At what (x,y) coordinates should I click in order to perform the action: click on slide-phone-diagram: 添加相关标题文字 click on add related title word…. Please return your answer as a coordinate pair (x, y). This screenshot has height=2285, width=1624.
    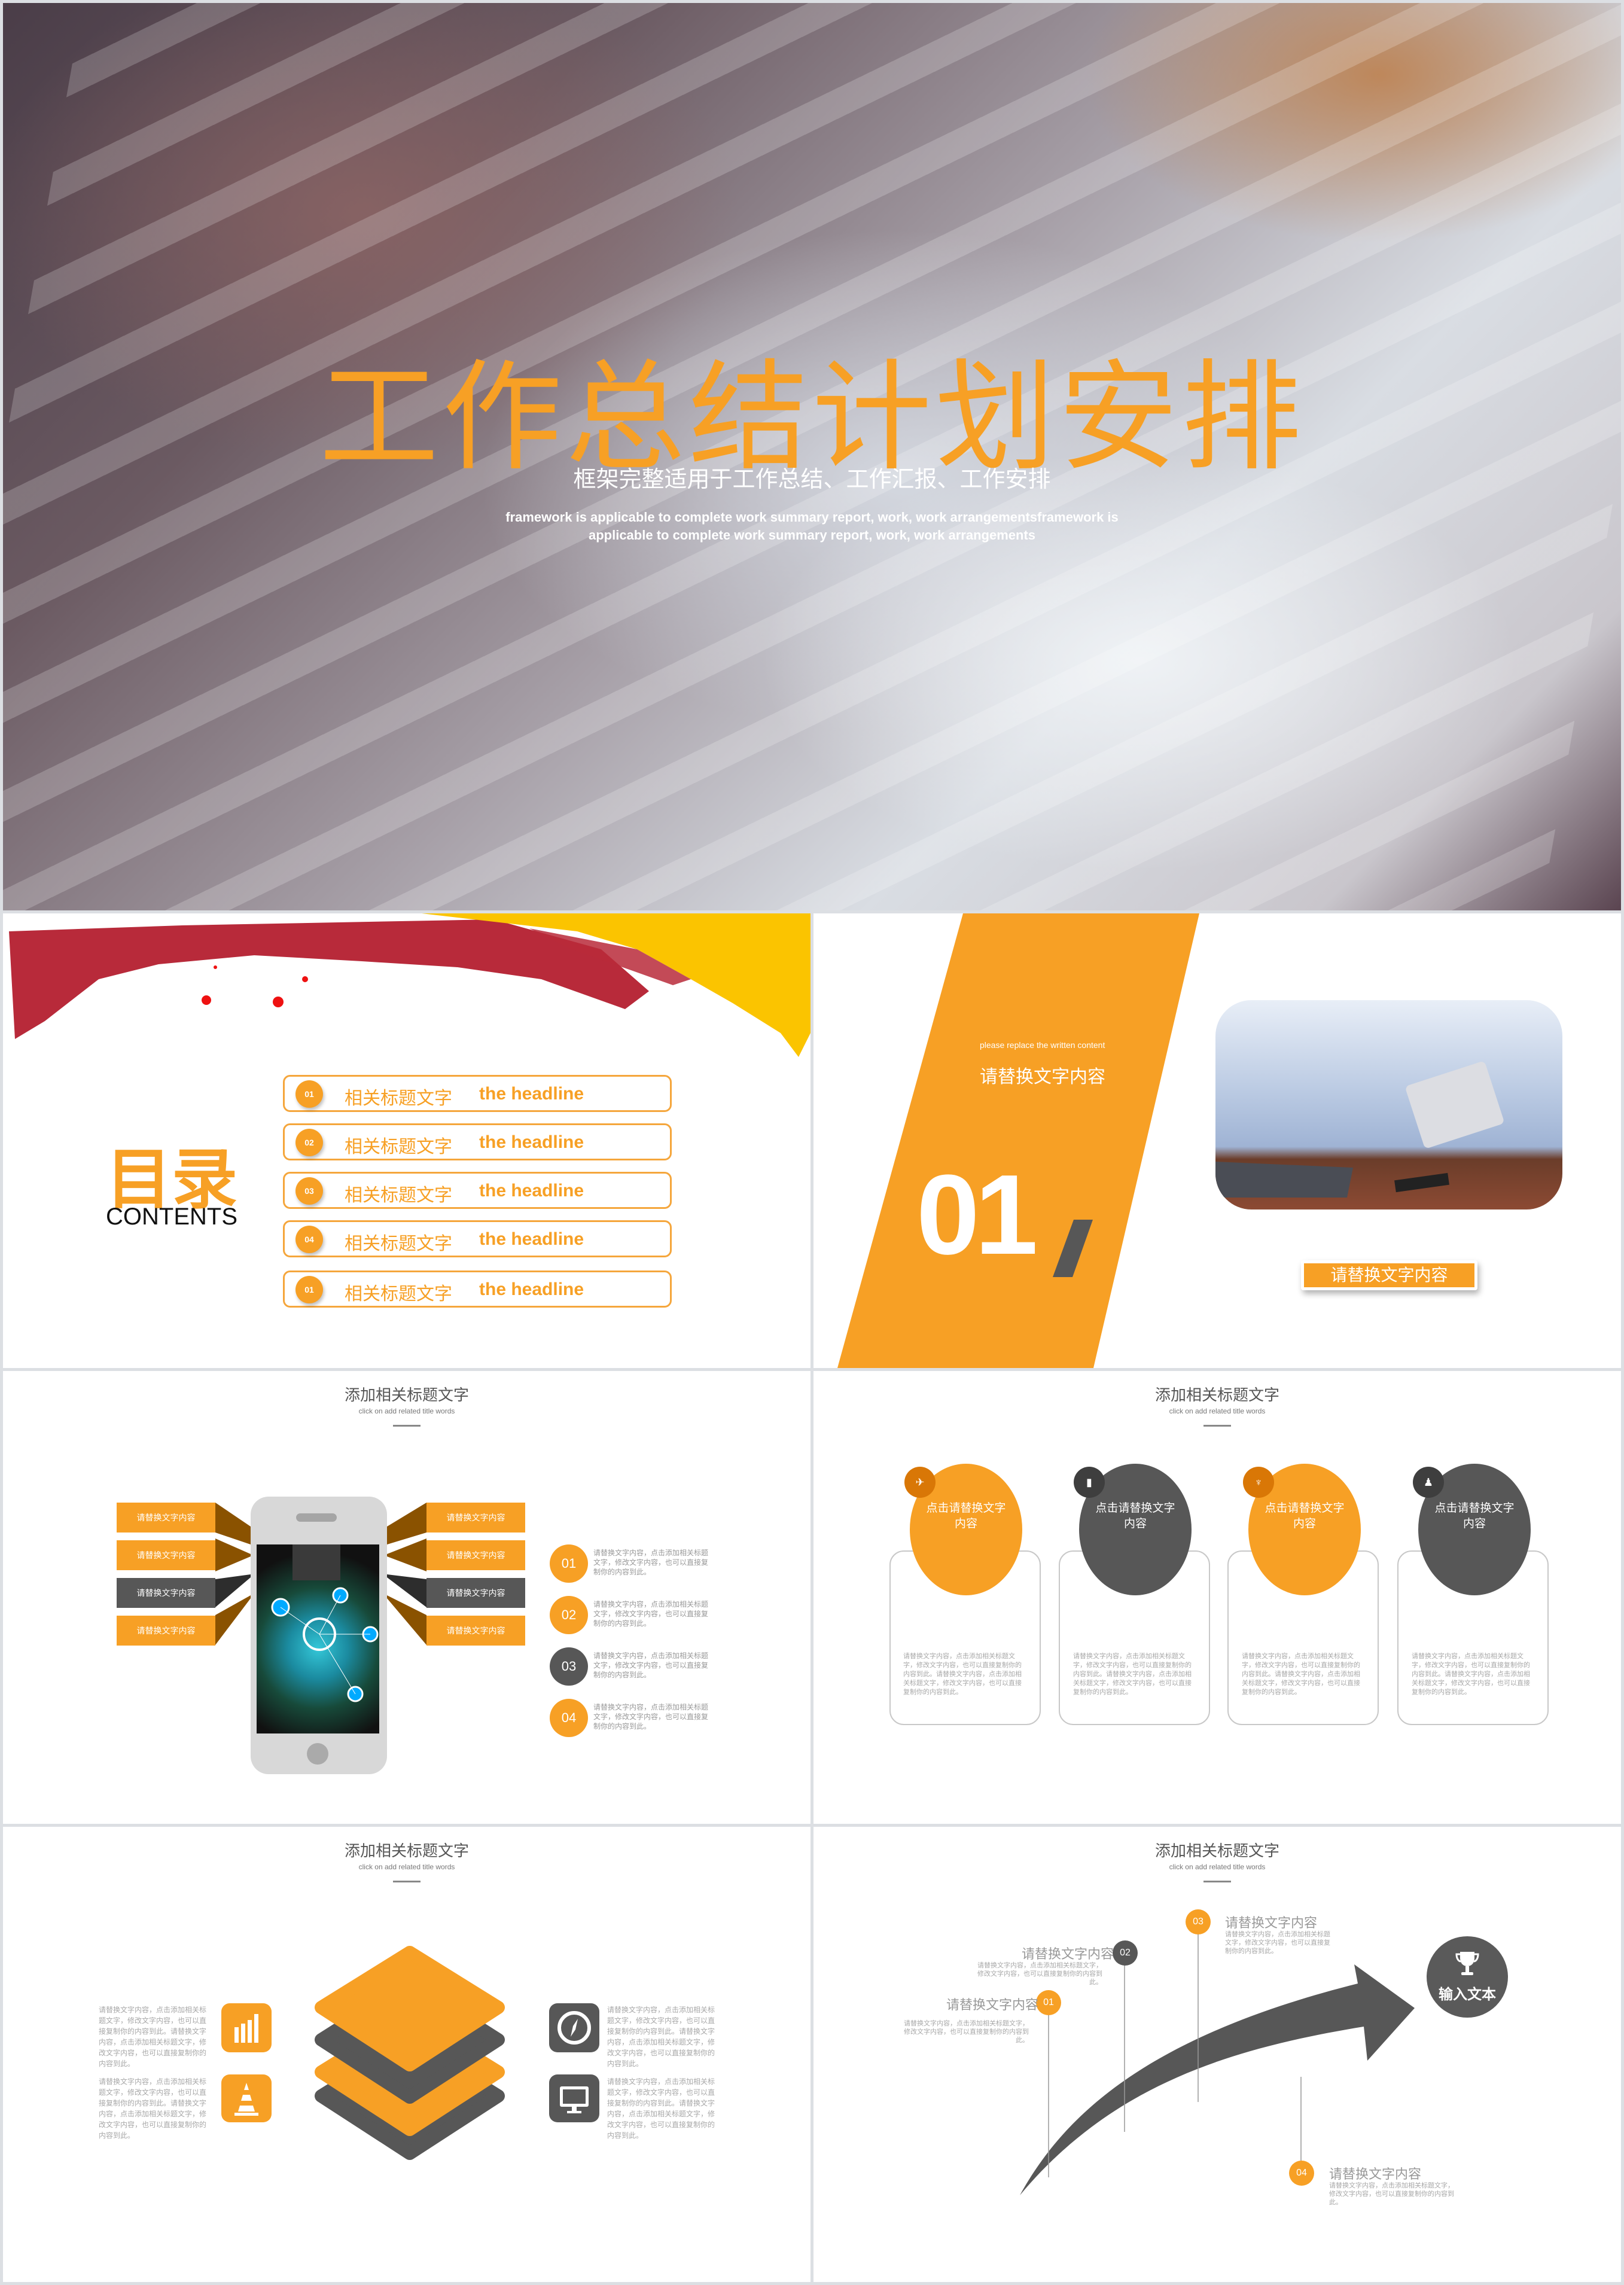
    Looking at the image, I should click on (407, 1597).